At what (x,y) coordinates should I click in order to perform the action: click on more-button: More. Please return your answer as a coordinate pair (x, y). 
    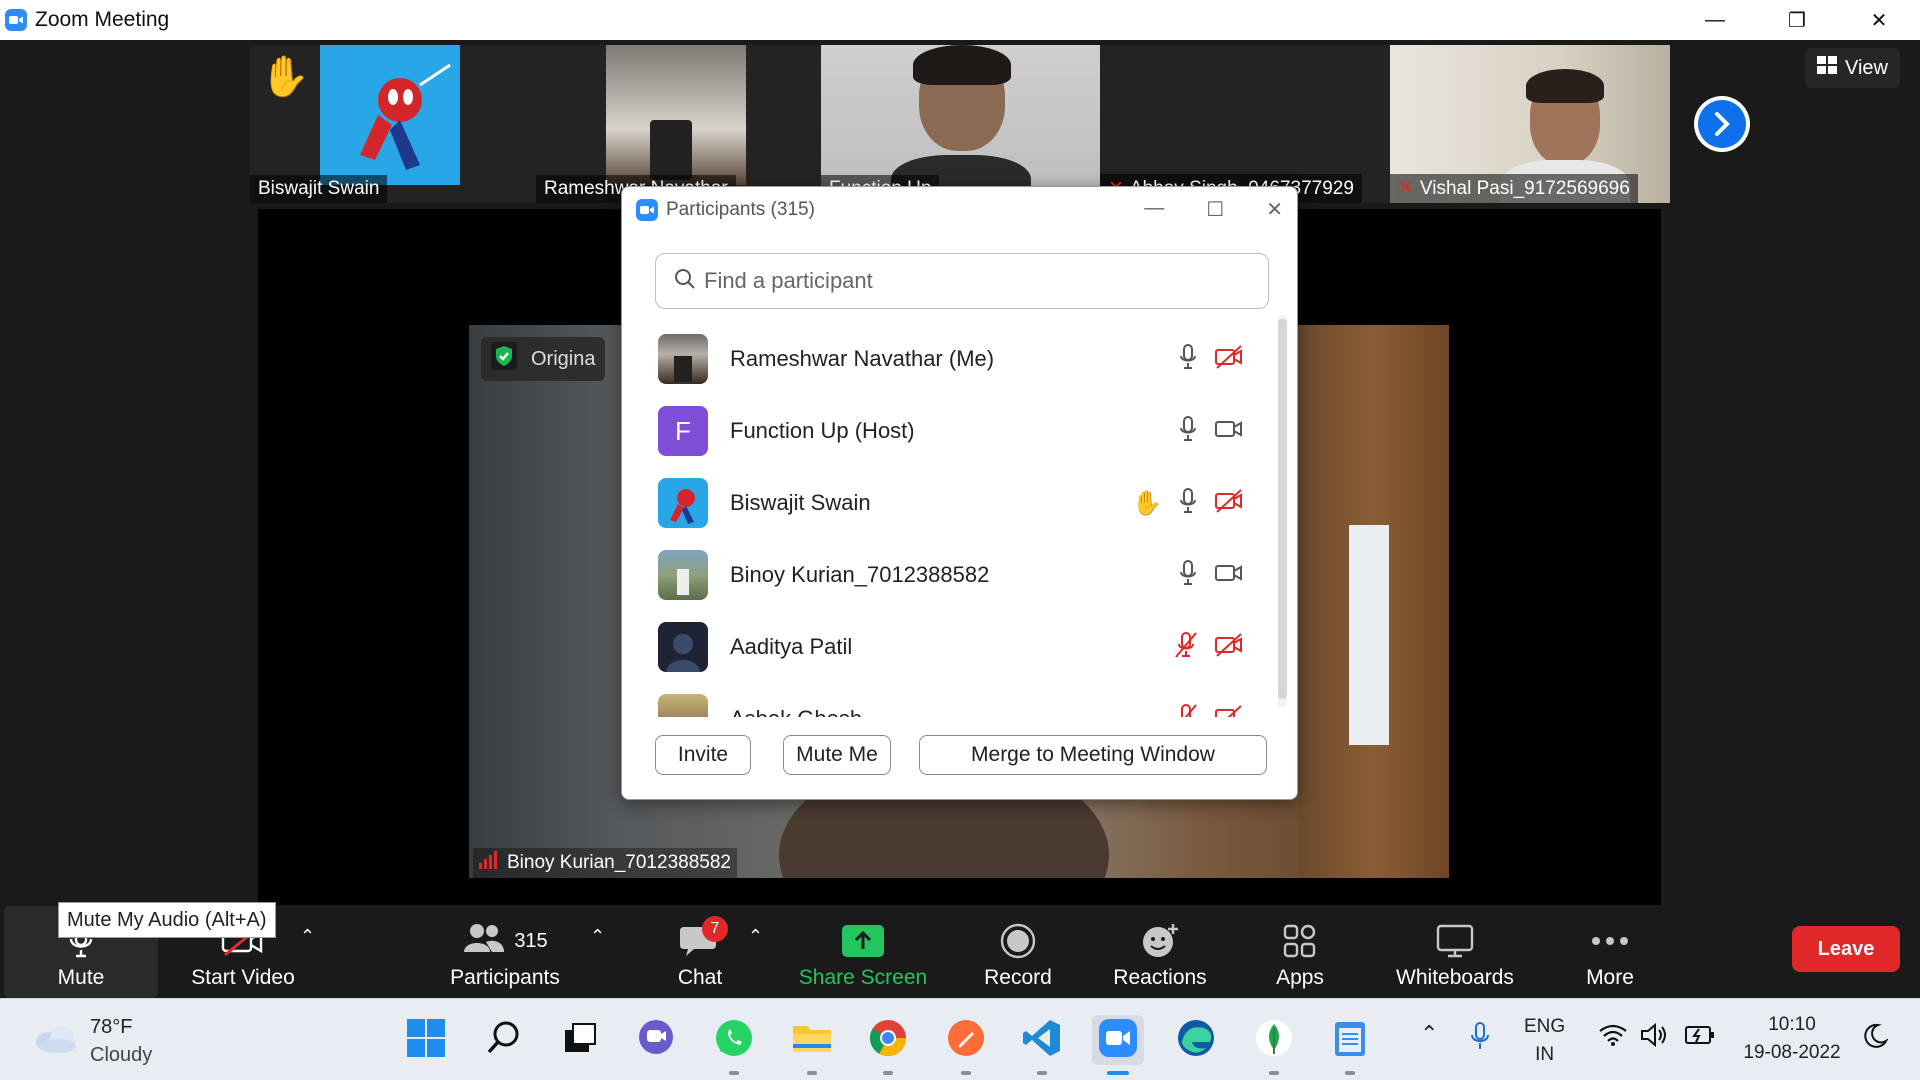
    Looking at the image, I should click on (1610, 952).